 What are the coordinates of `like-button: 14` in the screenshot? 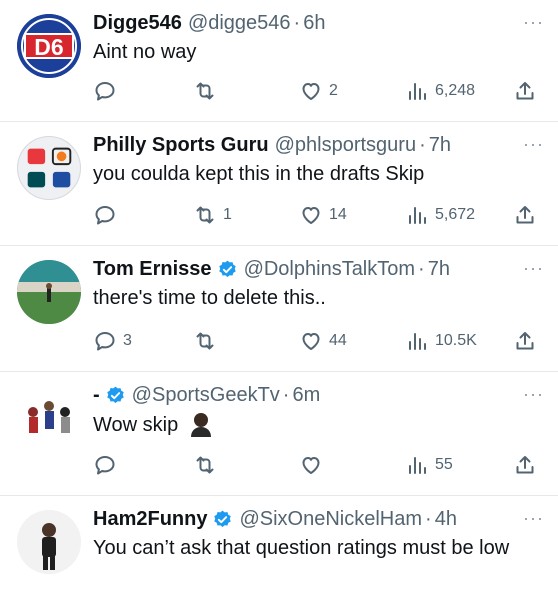 It's located at (323, 215).